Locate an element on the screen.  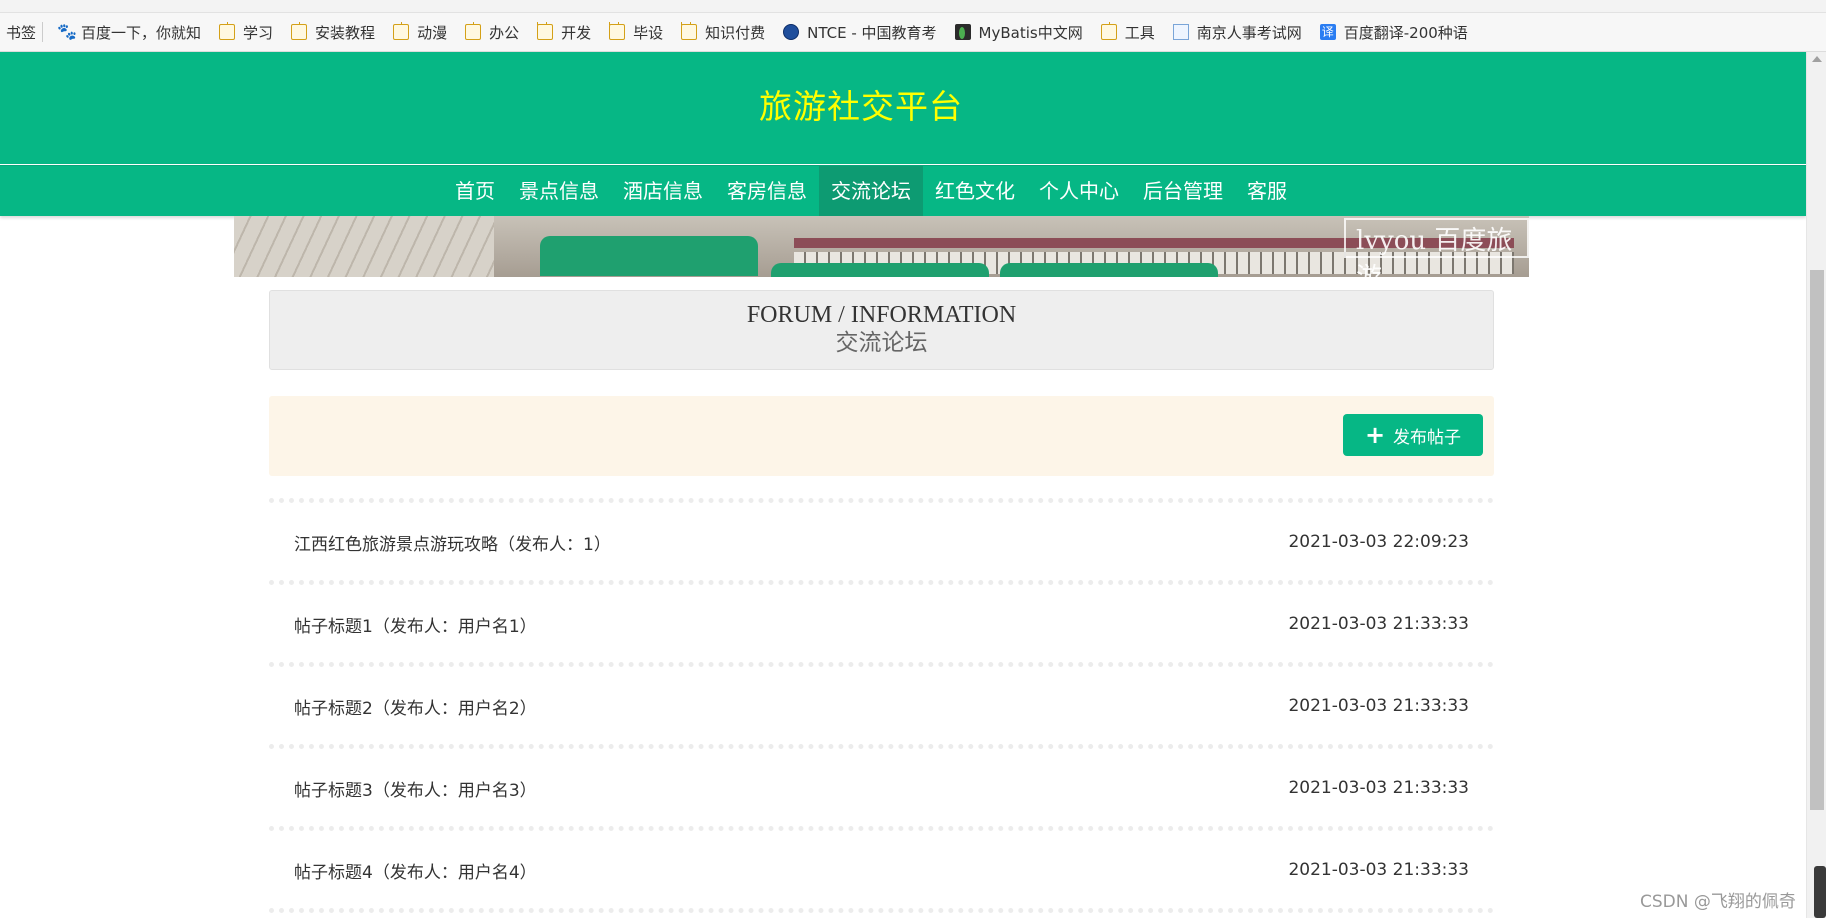
bookmark-item: 动漫 is located at coordinates (420, 32).